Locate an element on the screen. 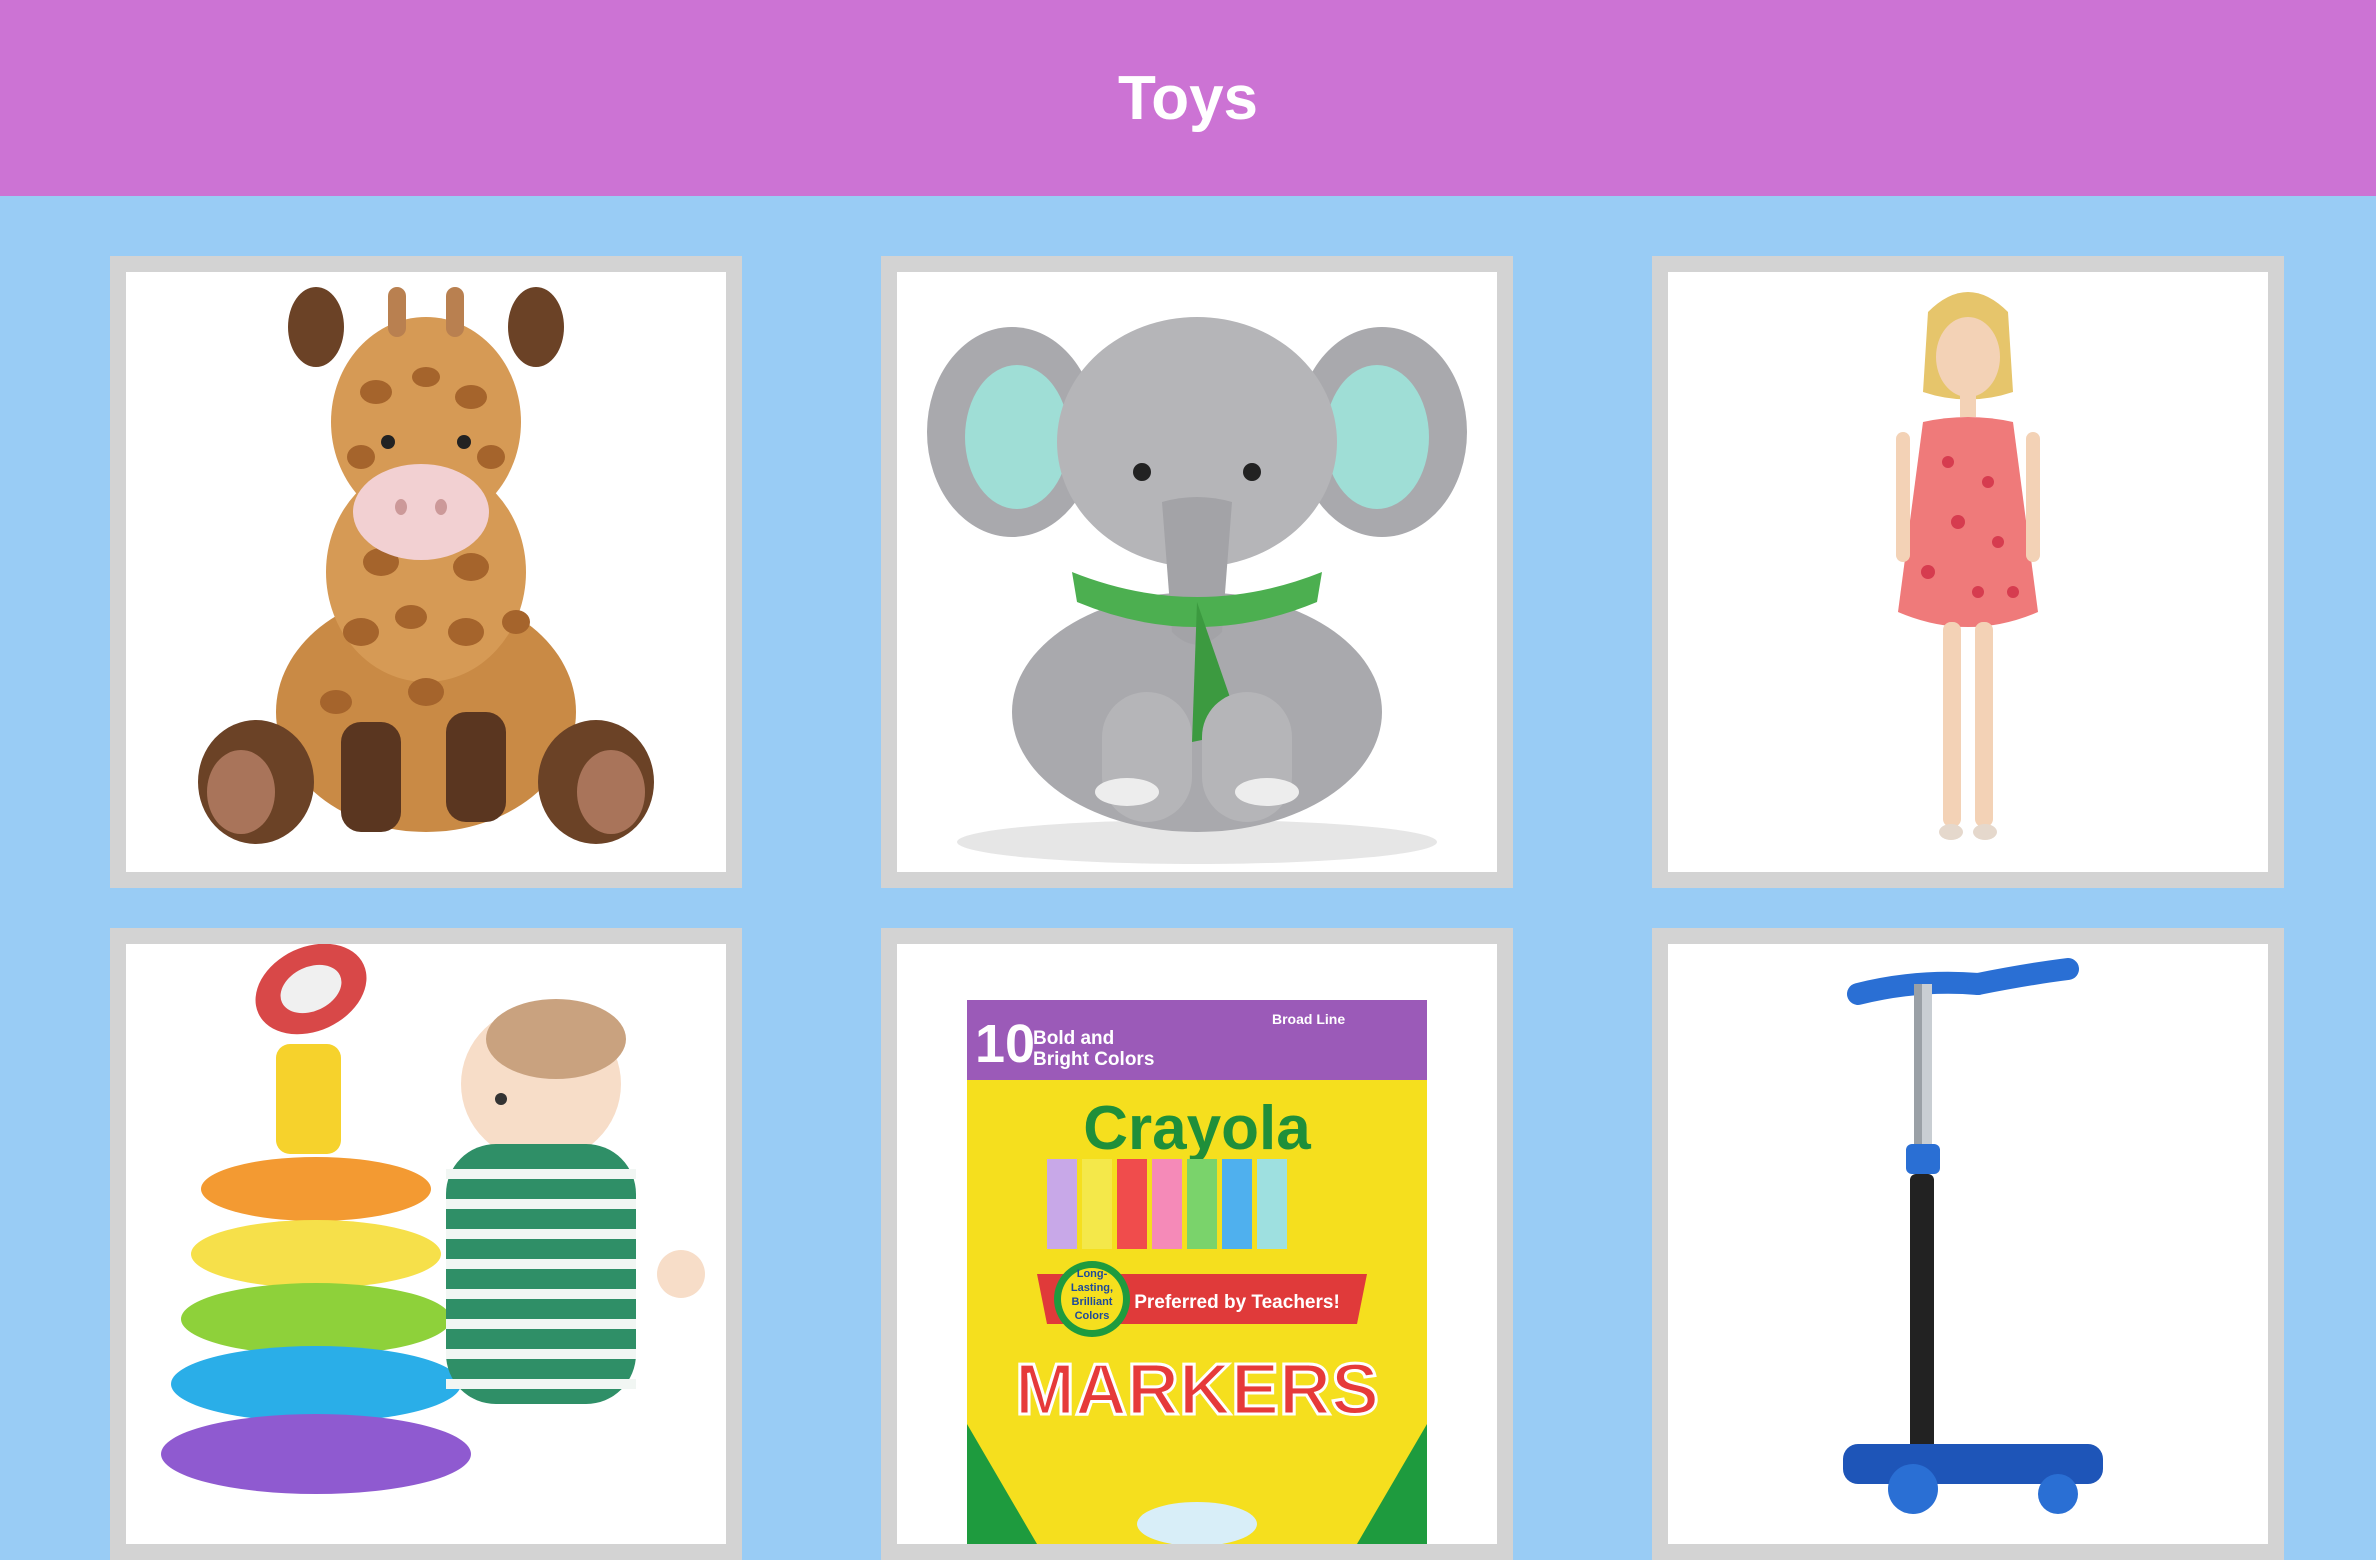  giraffe-icon is located at coordinates (426, 565).